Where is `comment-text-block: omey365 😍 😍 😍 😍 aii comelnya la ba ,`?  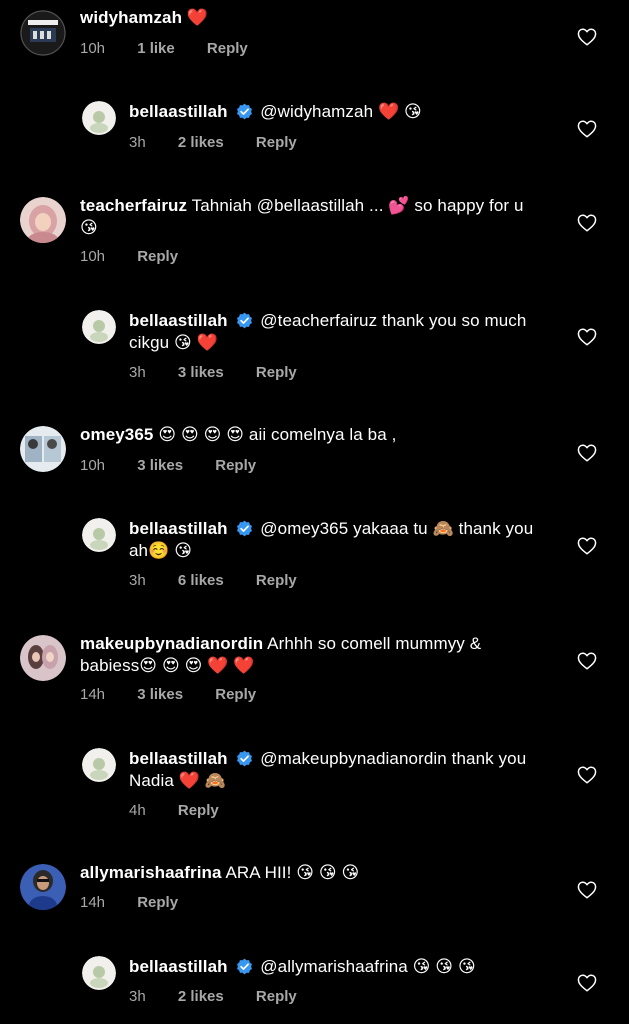
comment-text-block: omey365 😍 😍 😍 😍 aii comelnya la ba , is located at coordinates (312, 435).